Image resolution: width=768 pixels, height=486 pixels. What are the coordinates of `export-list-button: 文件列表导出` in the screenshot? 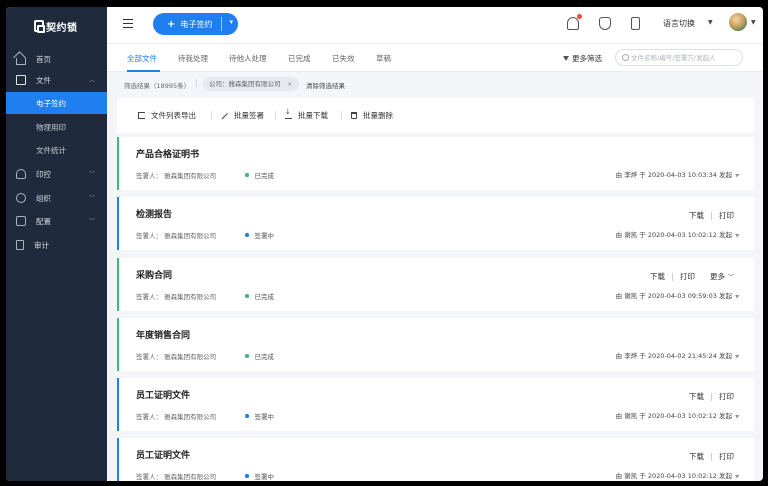 It's located at (167, 115).